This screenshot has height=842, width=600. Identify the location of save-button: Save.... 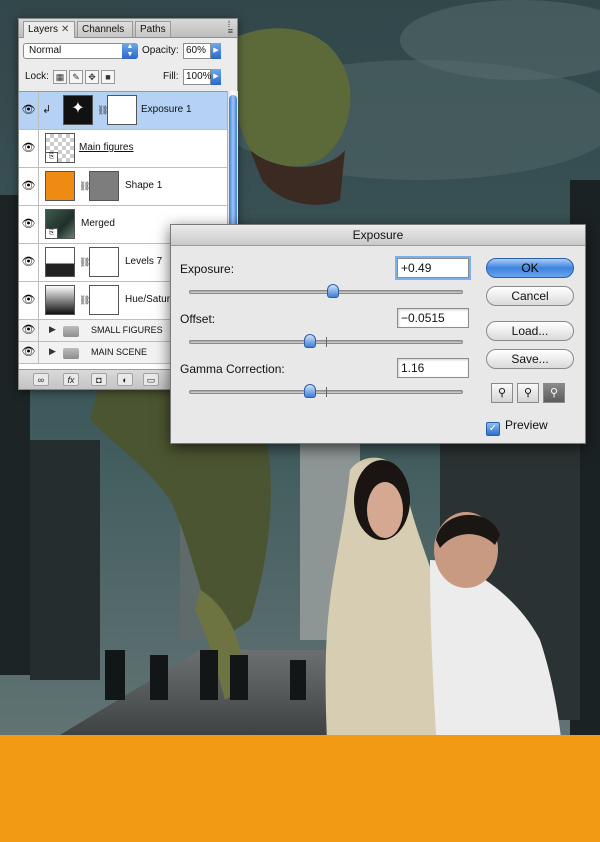
(530, 359).